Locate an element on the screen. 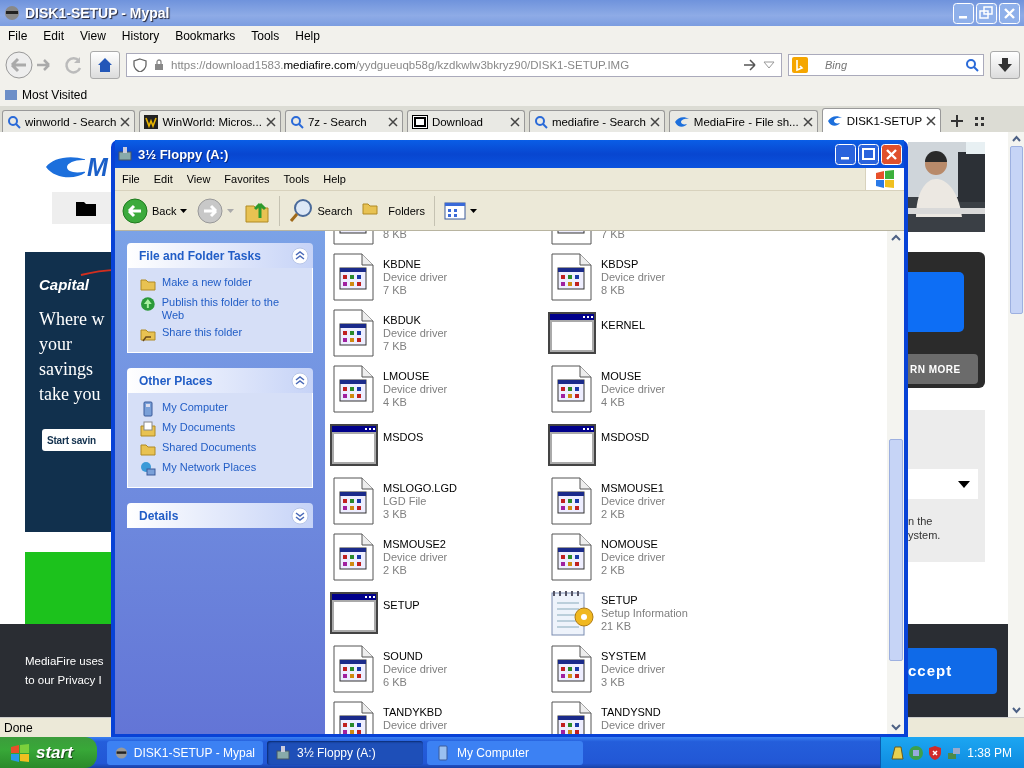 The height and width of the screenshot is (768, 1024). menu-item: History is located at coordinates (140, 36).